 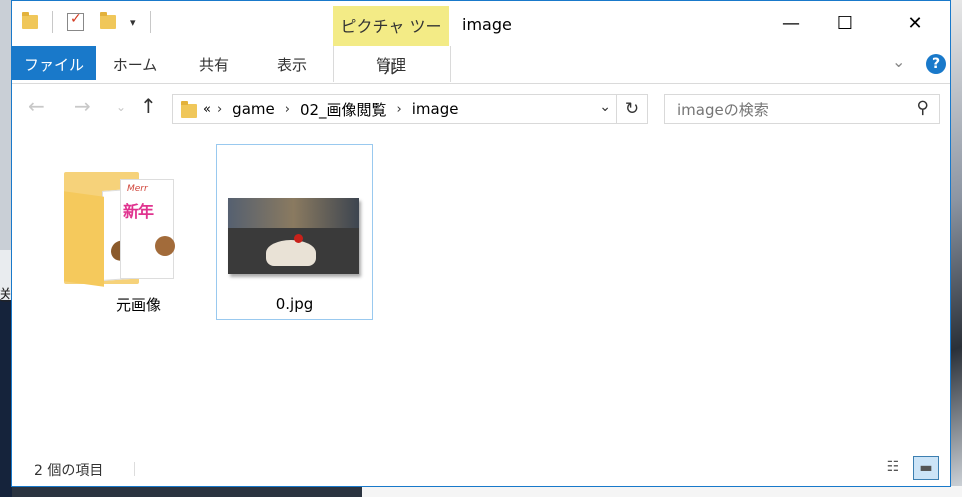 I want to click on breadcrumb: « › game › 02_画像閲覧 › image, so click(x=330, y=109).